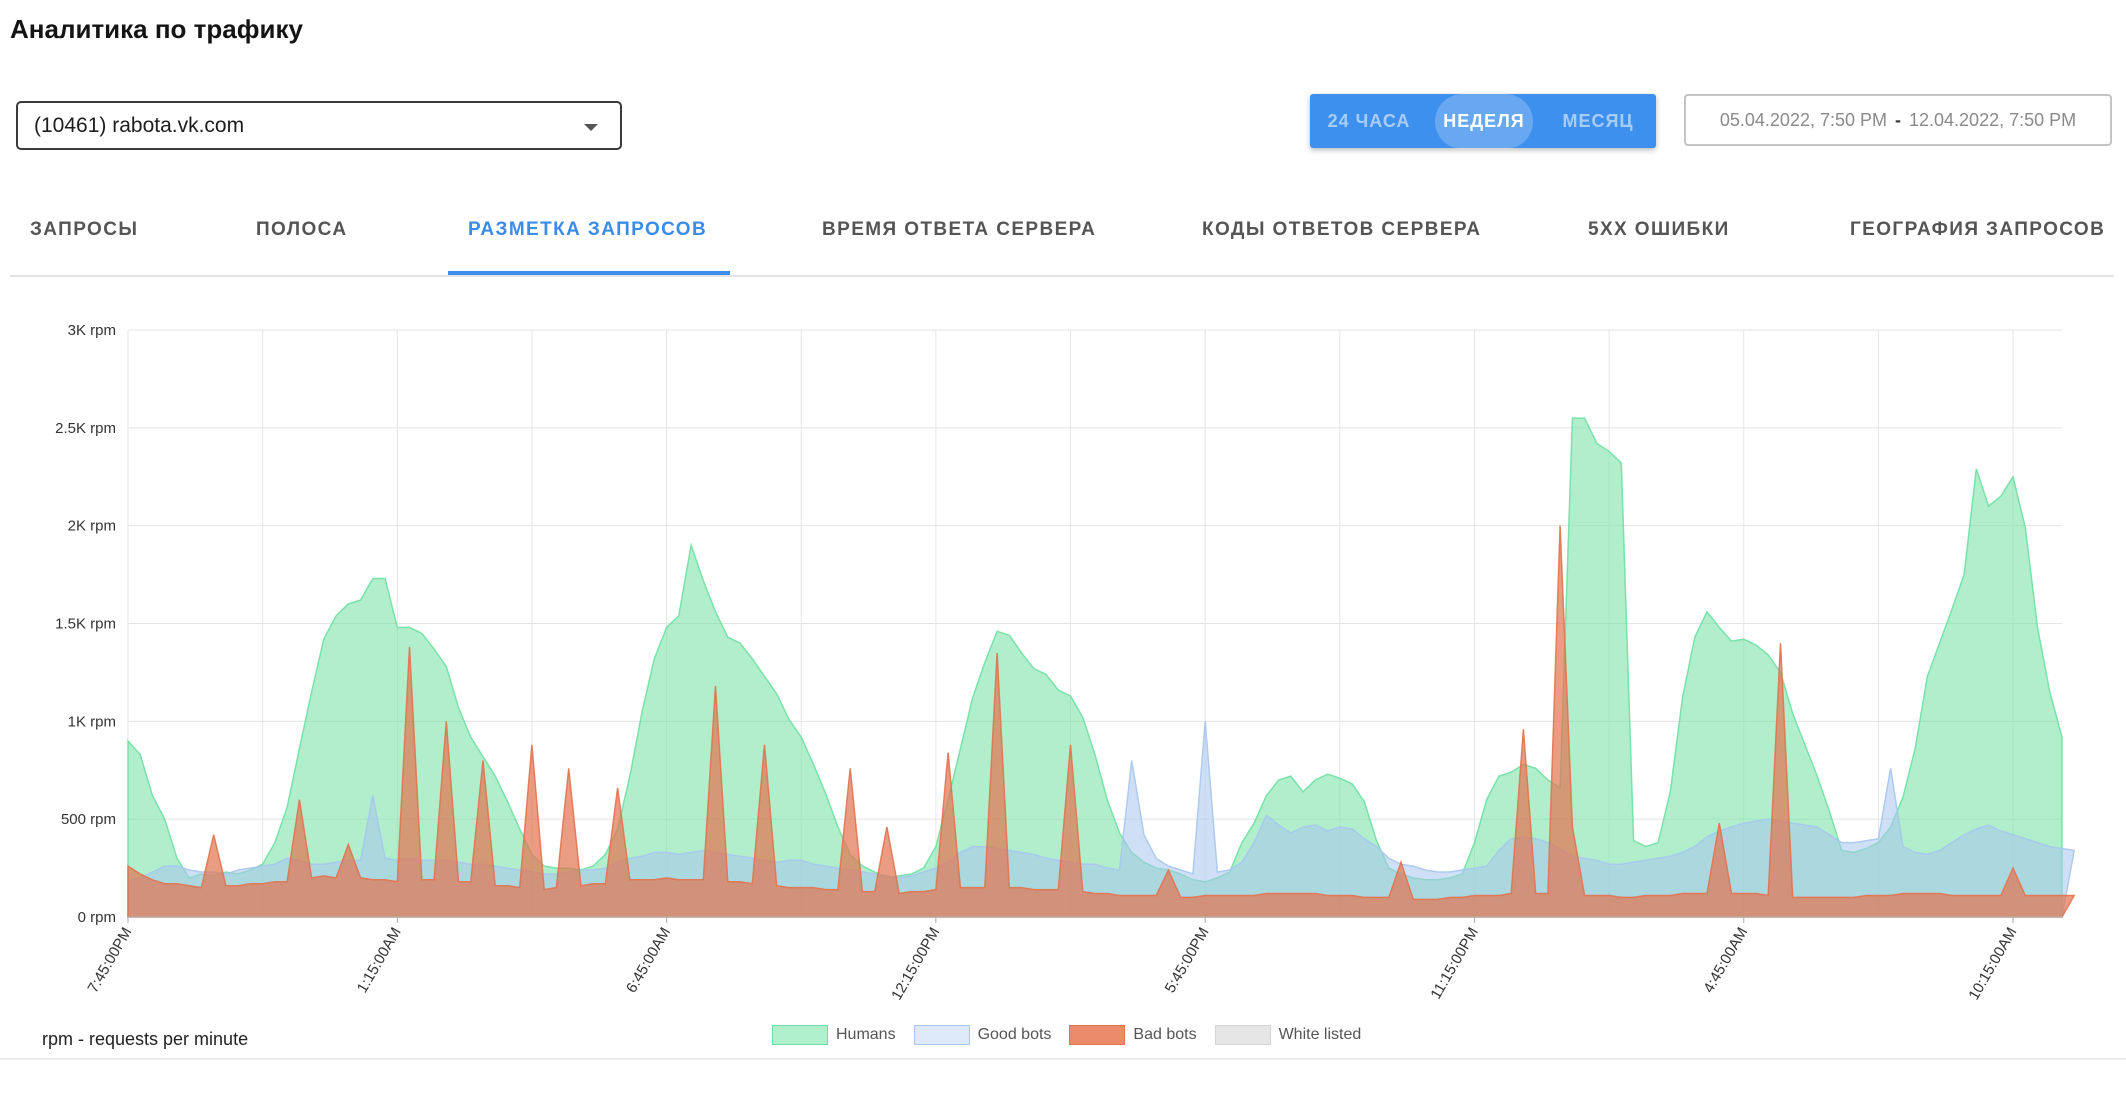 This screenshot has height=1104, width=2126. What do you see at coordinates (589, 273) in the screenshot?
I see `active-tab-indicator` at bounding box center [589, 273].